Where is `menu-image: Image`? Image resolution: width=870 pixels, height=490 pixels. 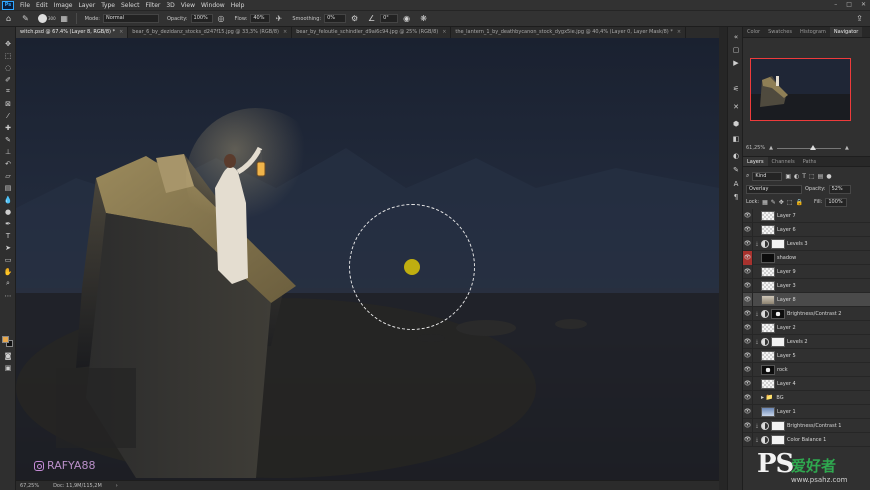 menu-image: Image is located at coordinates (63, 5).